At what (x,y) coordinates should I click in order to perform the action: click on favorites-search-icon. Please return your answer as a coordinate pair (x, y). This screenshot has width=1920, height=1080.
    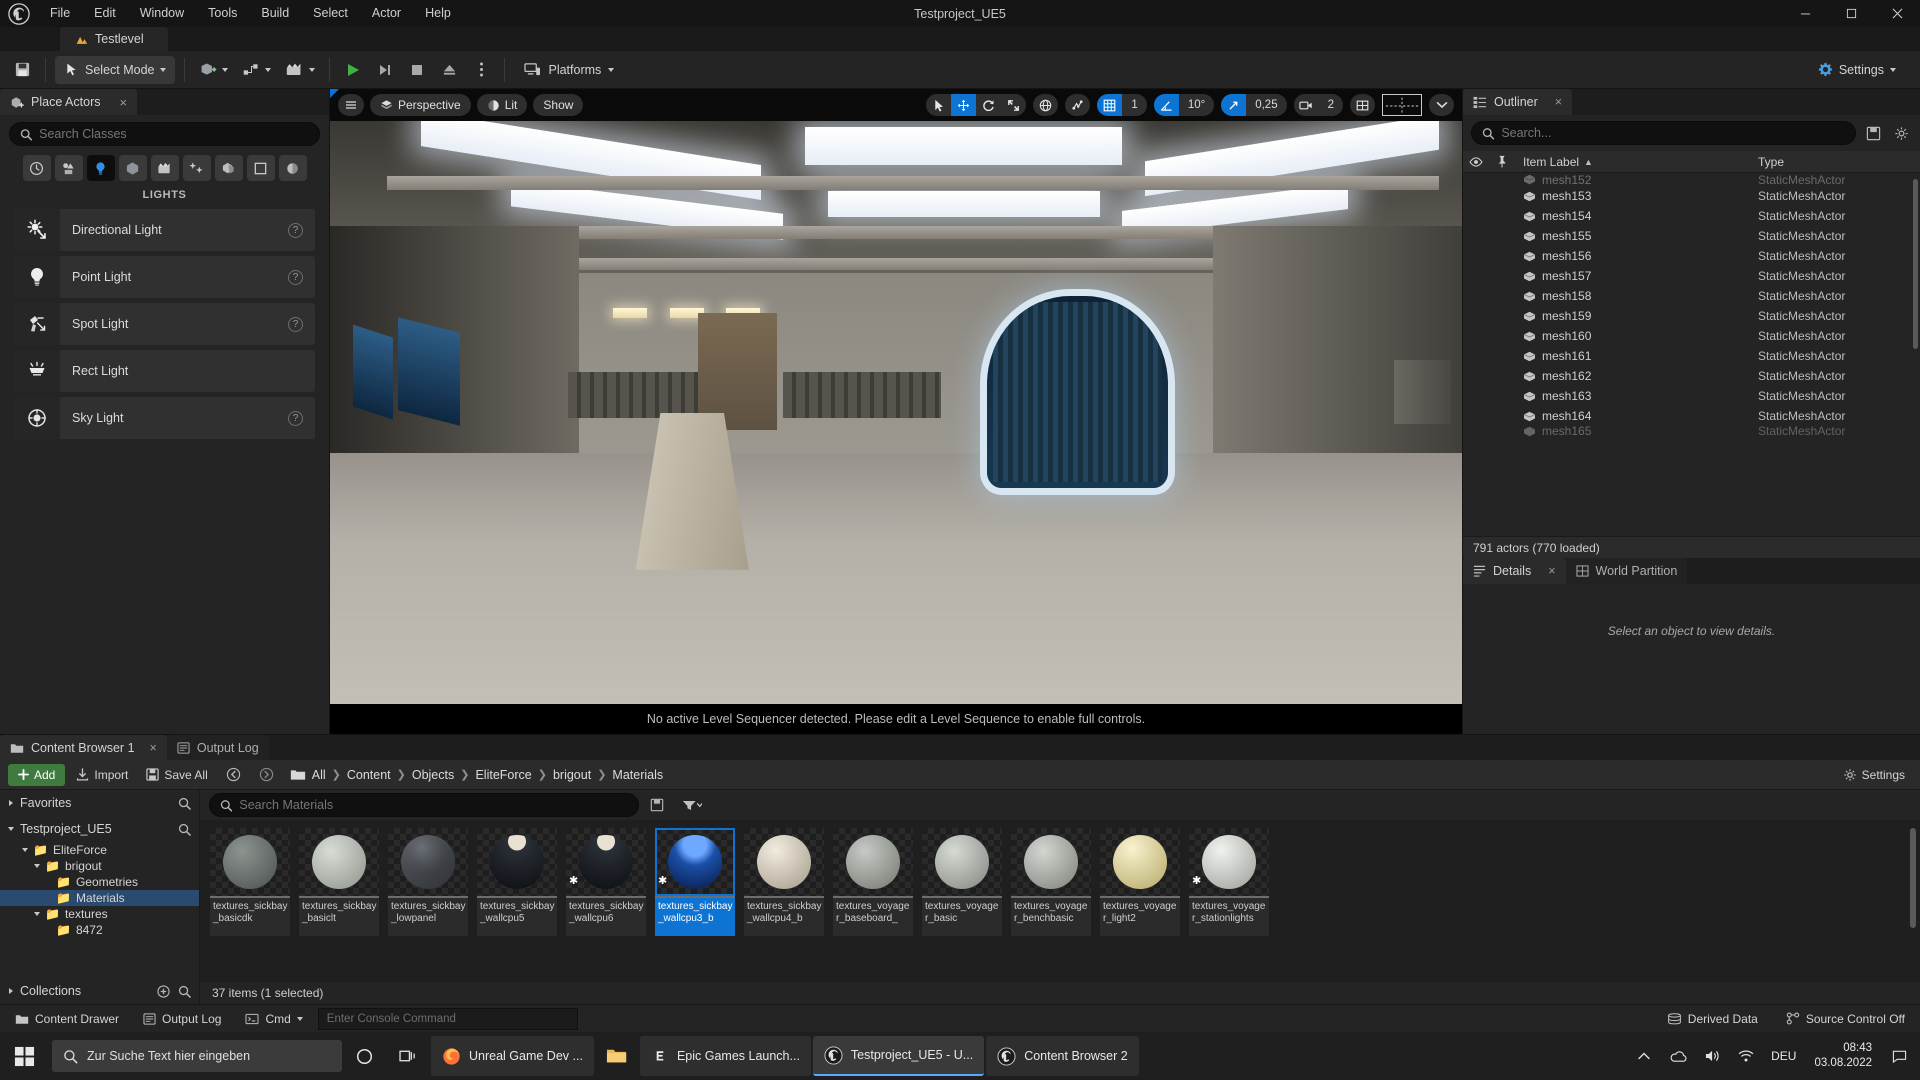
    Looking at the image, I should click on (184, 803).